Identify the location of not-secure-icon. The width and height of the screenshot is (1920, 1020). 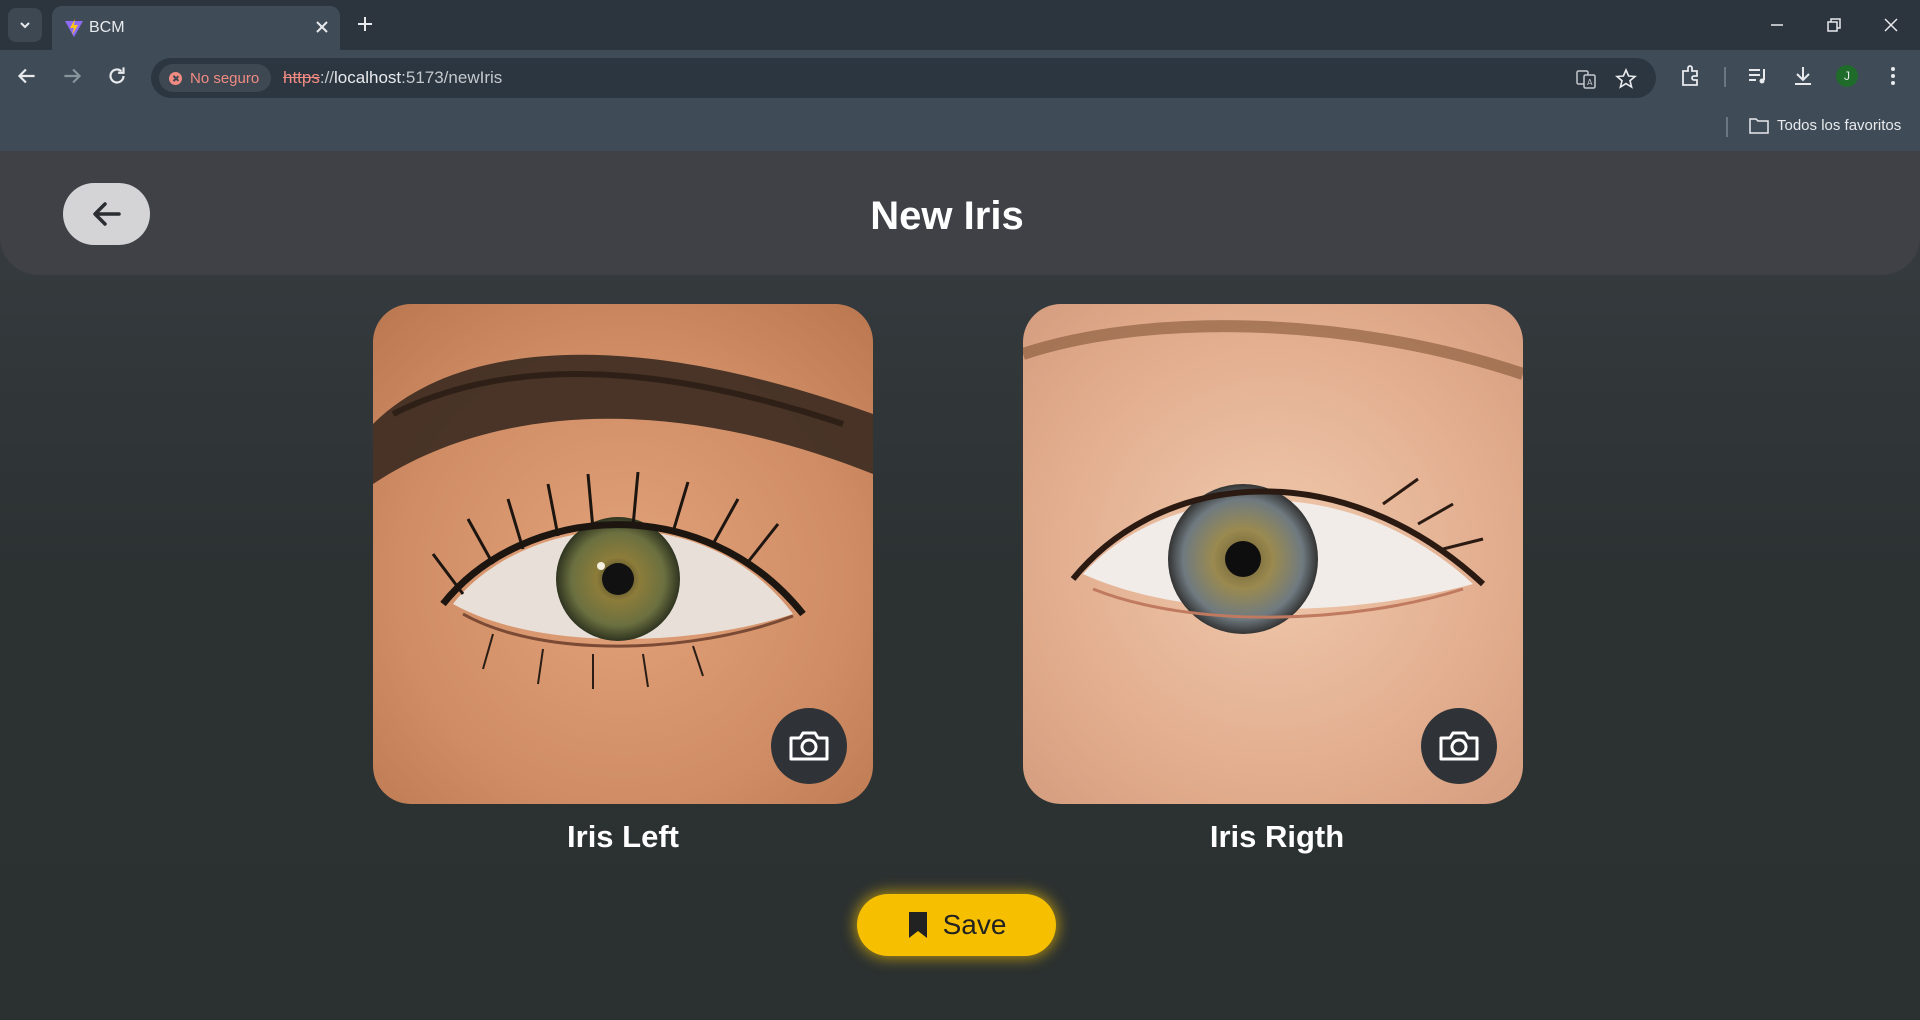
(175, 78).